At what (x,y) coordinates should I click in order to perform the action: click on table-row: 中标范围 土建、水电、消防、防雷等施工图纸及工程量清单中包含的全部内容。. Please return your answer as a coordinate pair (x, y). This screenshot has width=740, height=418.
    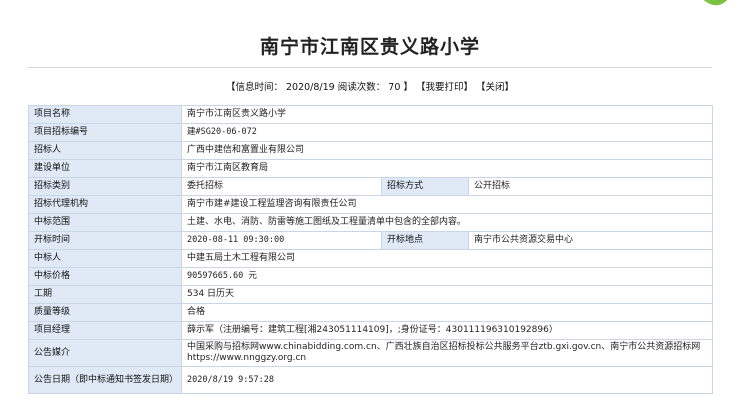
    Looking at the image, I should click on (370, 222).